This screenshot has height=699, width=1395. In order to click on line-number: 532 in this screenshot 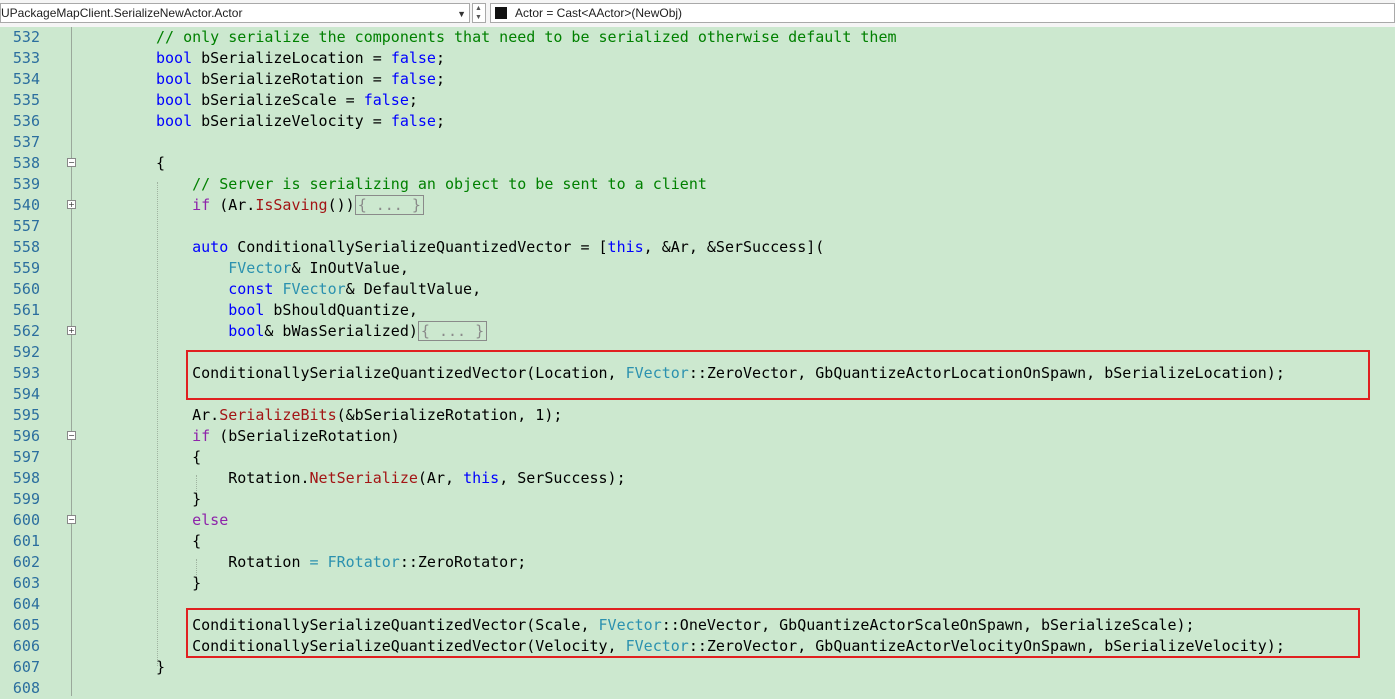, I will do `click(26, 37)`.